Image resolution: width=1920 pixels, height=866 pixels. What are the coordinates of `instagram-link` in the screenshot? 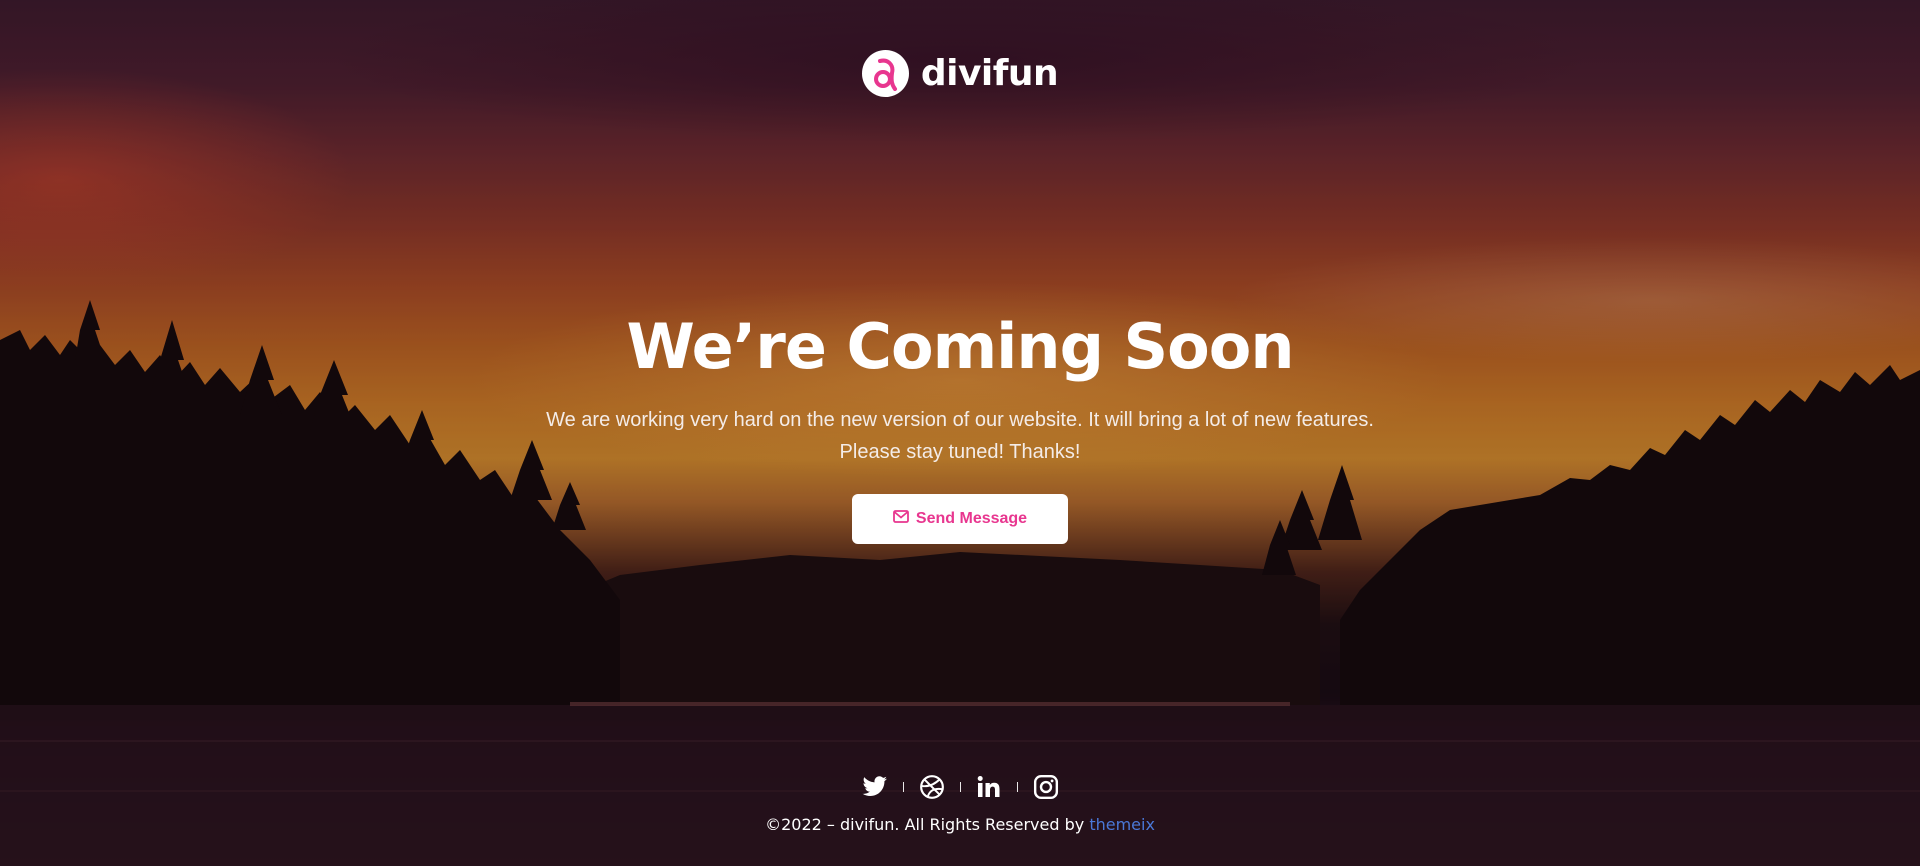 It's located at (1046, 787).